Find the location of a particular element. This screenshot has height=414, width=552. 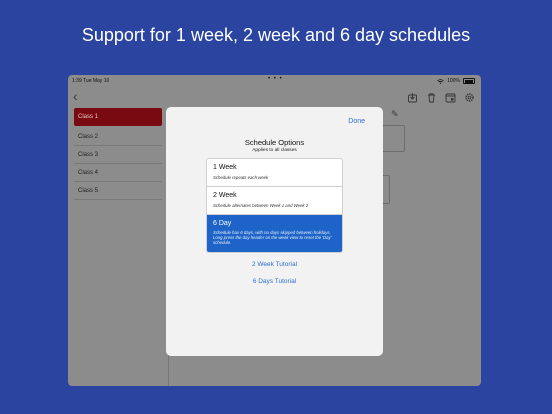

status-bar: 1:39 Tue May 10 • • • 100% is located at coordinates (274, 80).